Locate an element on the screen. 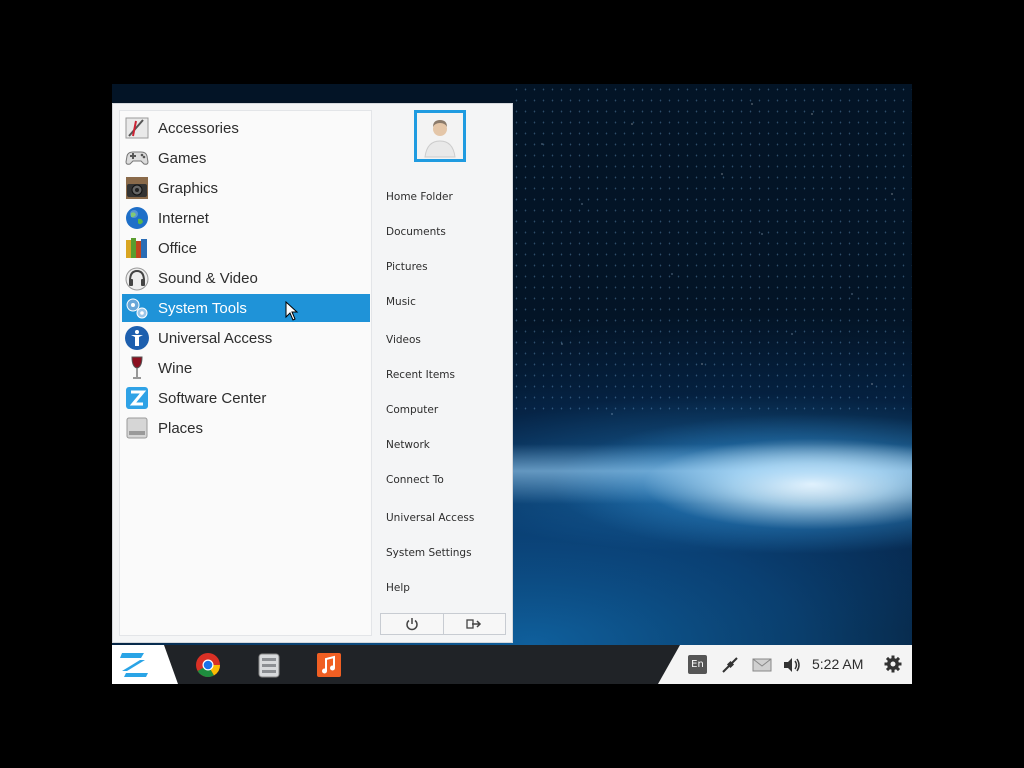 The image size is (1024, 768). power-icon is located at coordinates (412, 624).